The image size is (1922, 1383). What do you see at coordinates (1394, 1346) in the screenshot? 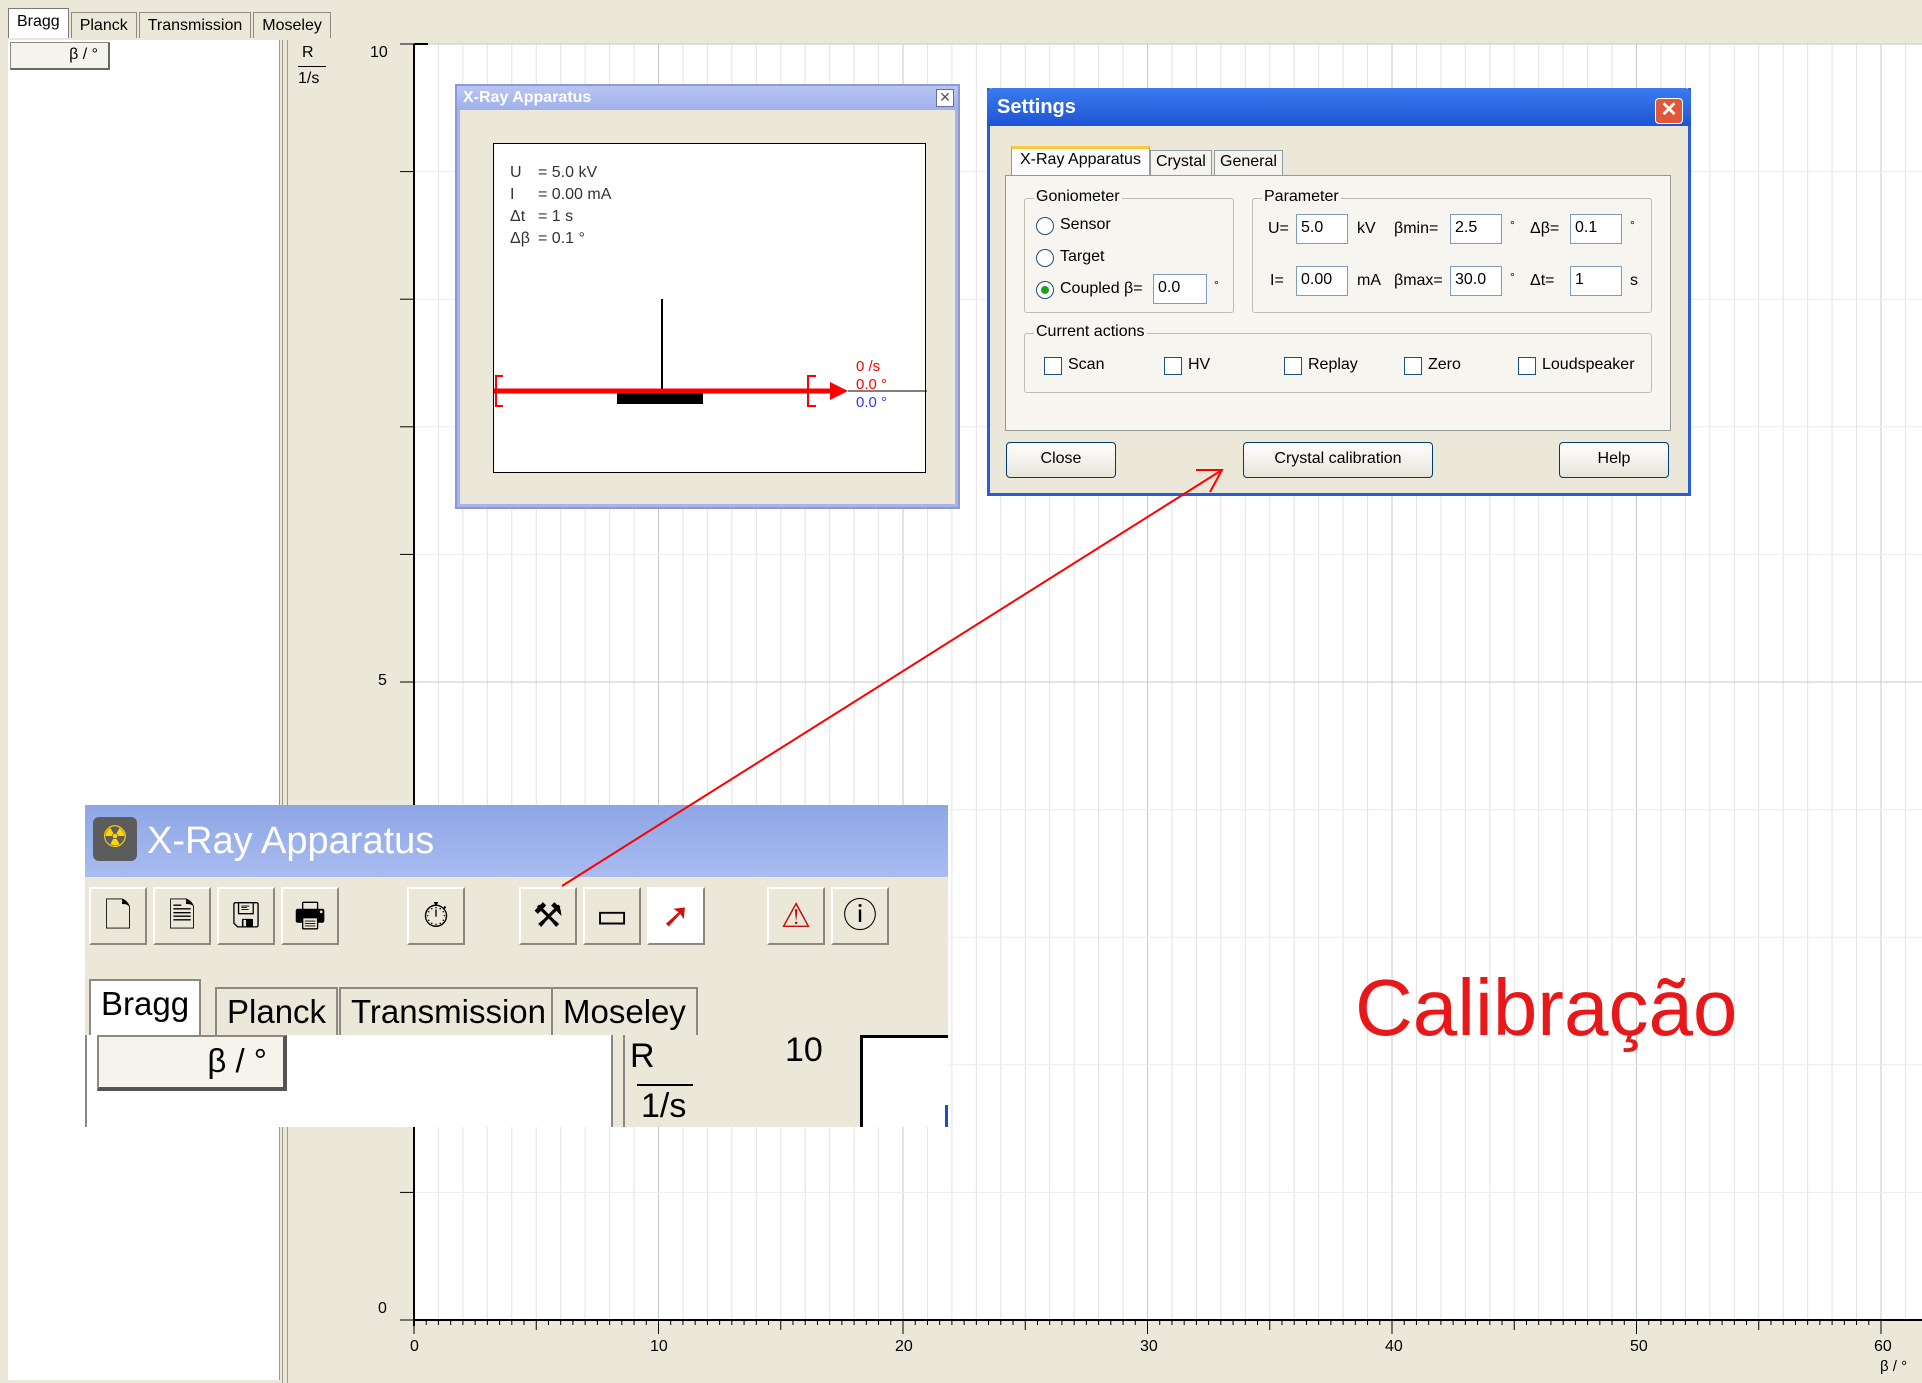
I see `x-tick-label: 40` at bounding box center [1394, 1346].